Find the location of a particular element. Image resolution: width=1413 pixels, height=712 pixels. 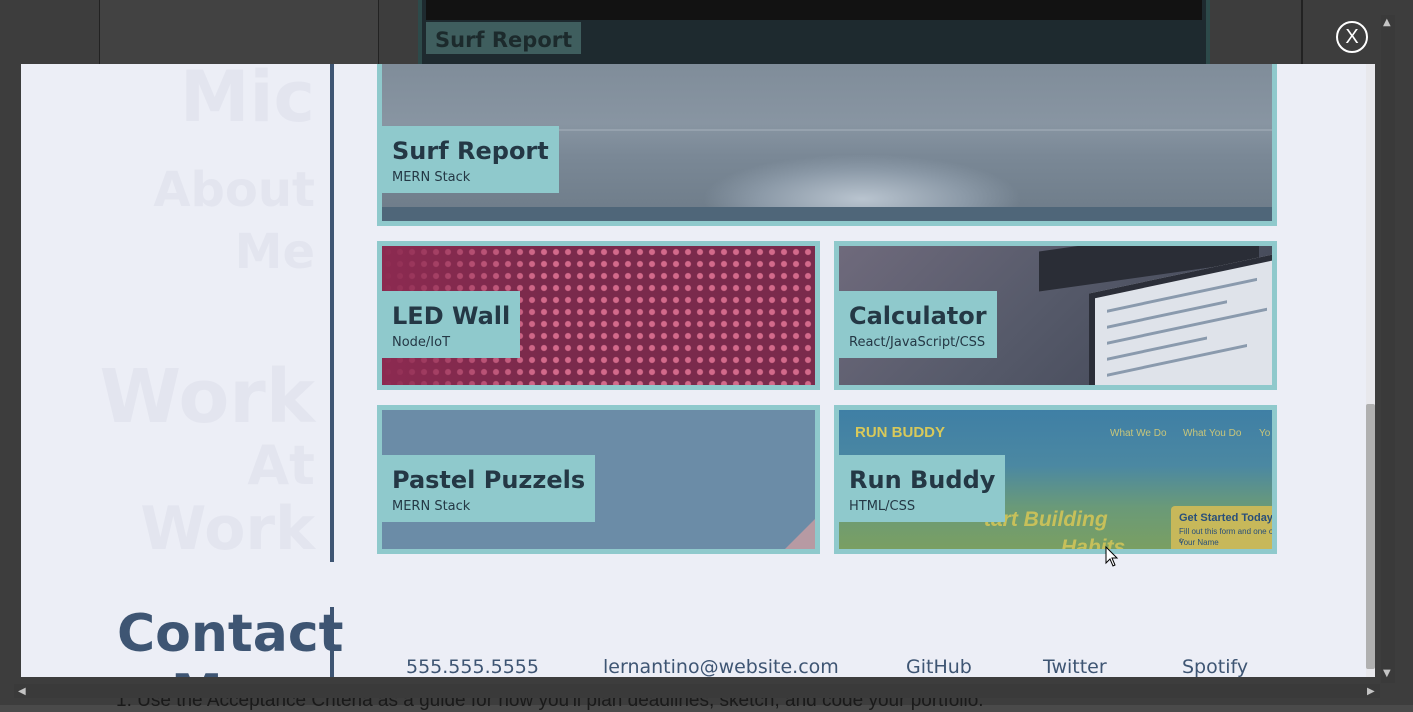

modal-scrollbar-thumb is located at coordinates (1370, 536).